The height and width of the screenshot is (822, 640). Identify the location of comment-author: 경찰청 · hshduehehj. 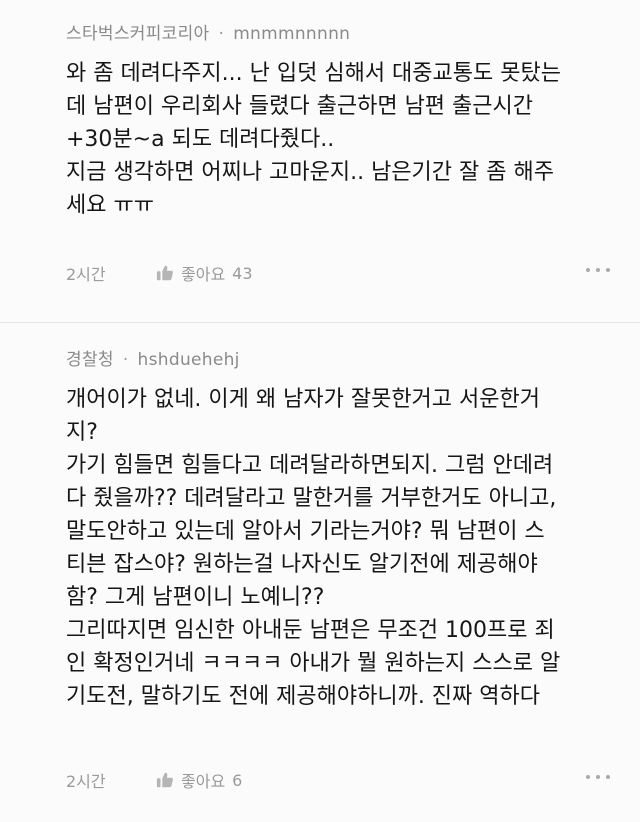
(153, 357).